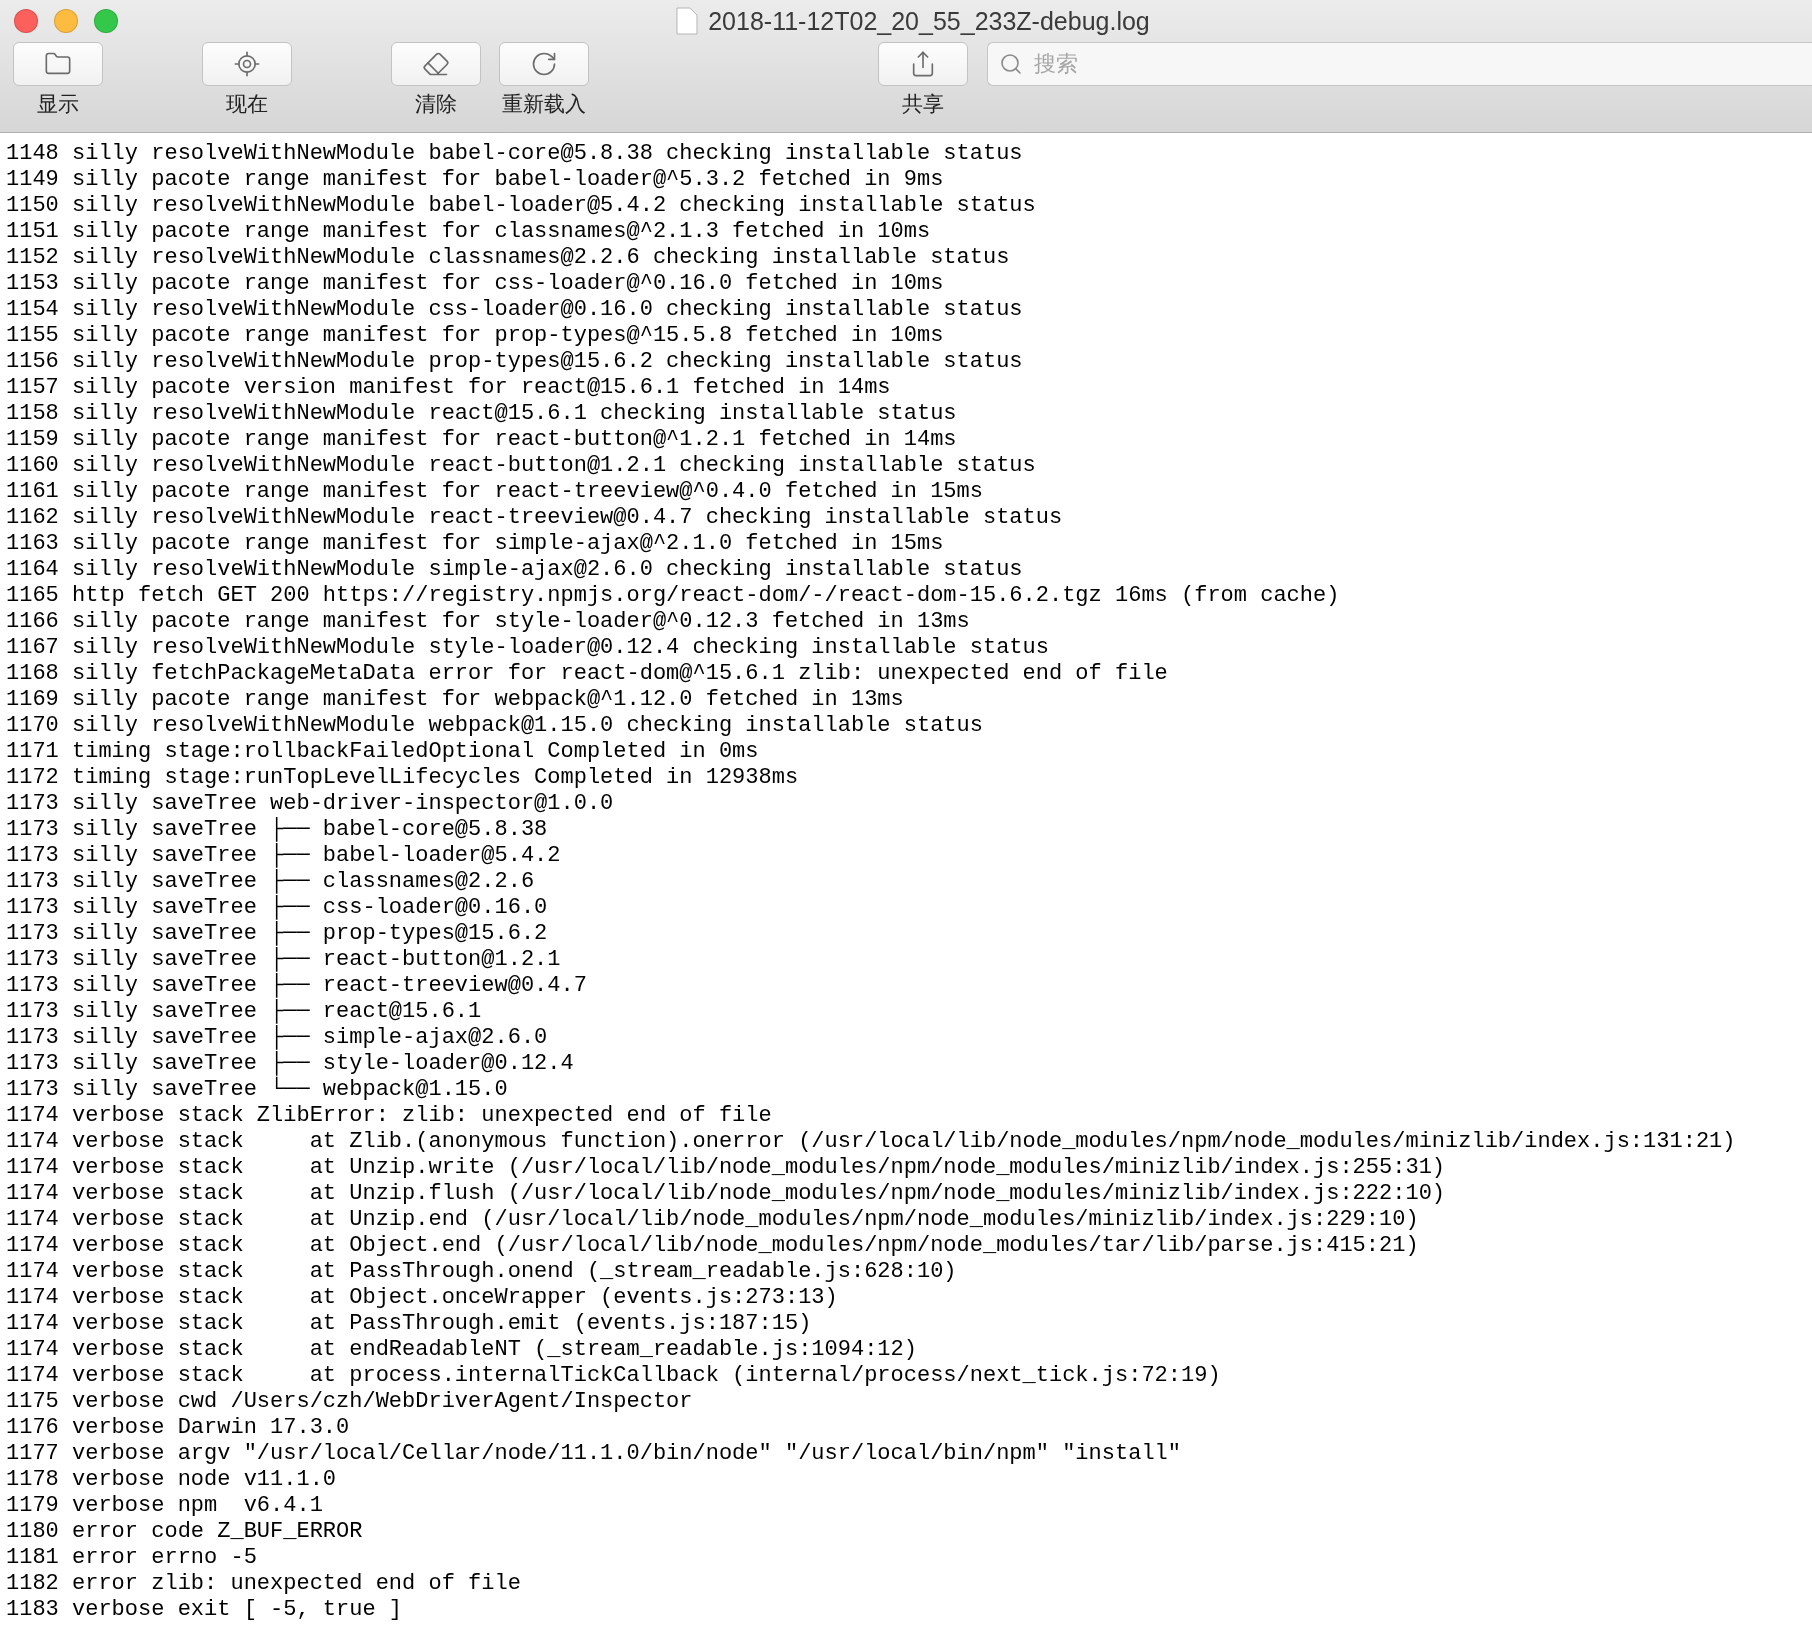  What do you see at coordinates (26, 21) in the screenshot?
I see `close-button` at bounding box center [26, 21].